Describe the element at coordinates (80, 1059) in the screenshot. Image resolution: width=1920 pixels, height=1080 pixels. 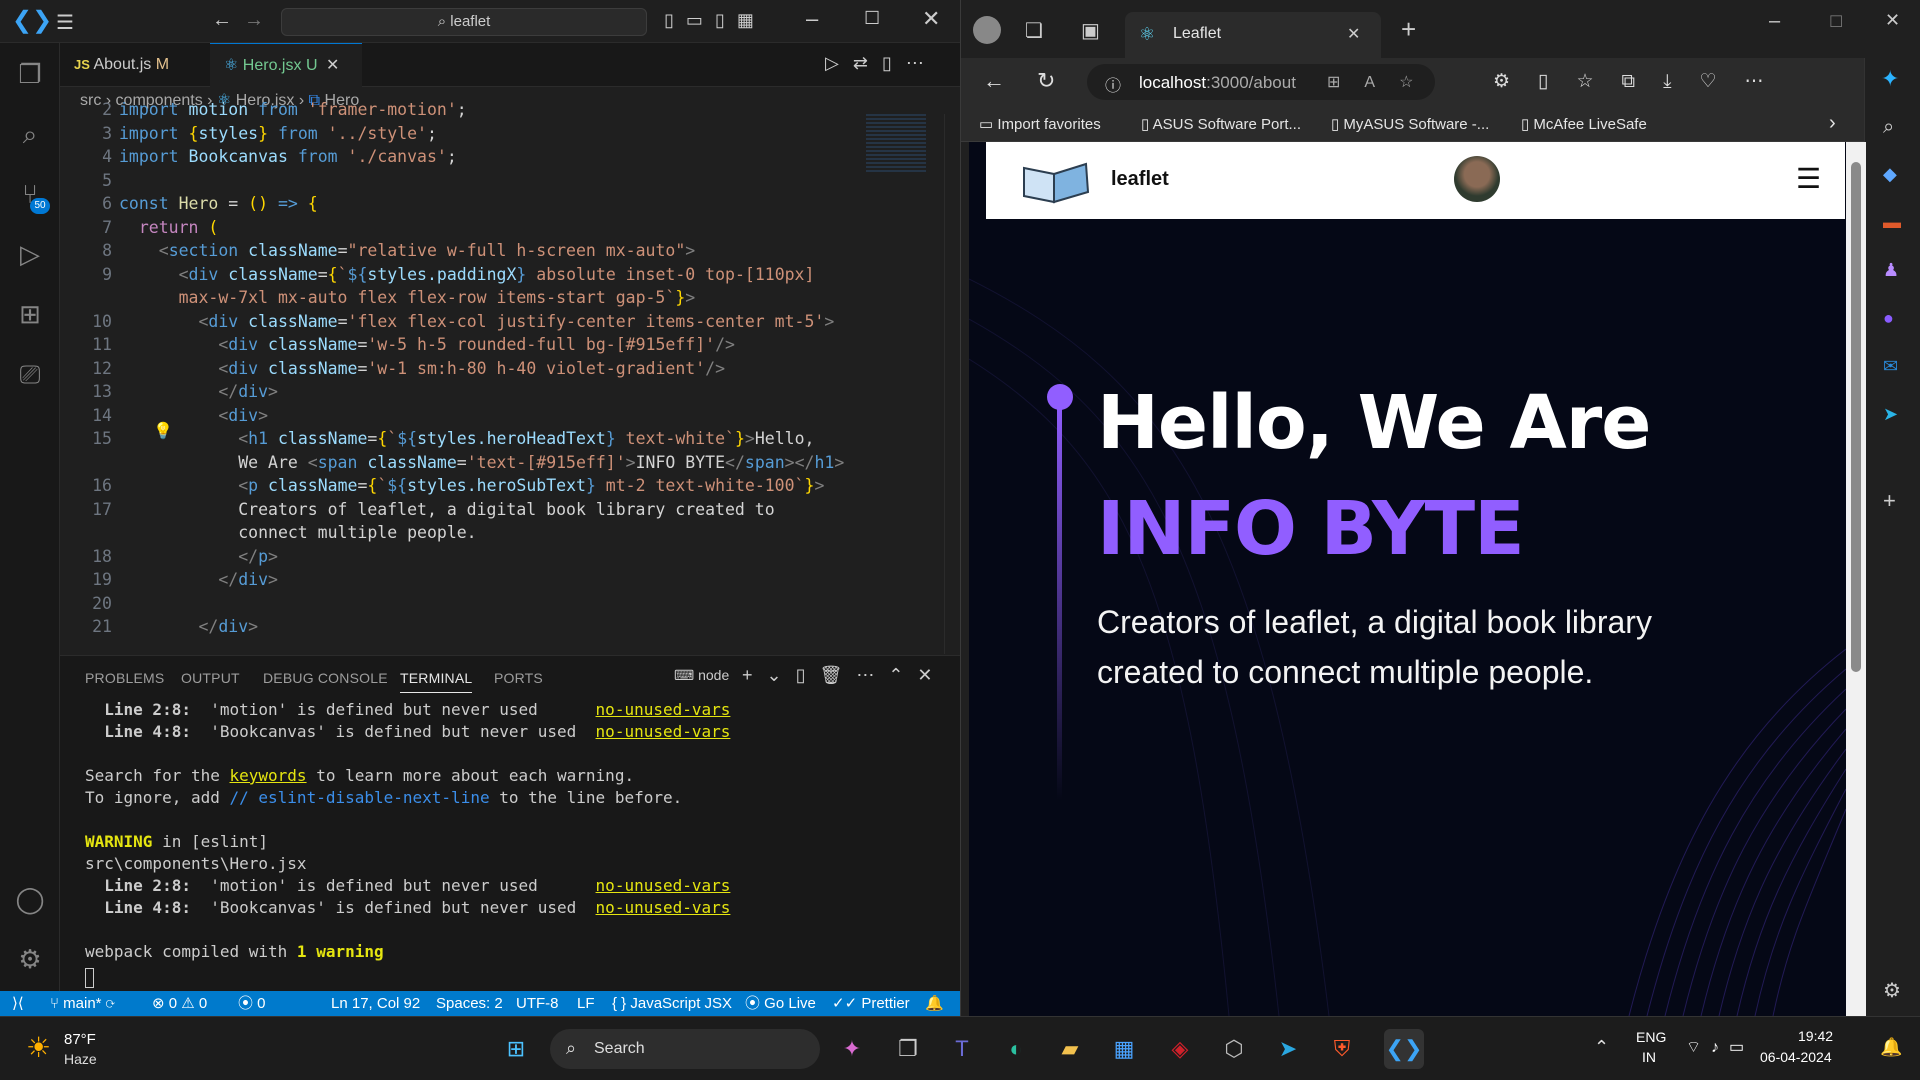
I see `weather-label: Haze` at that location.